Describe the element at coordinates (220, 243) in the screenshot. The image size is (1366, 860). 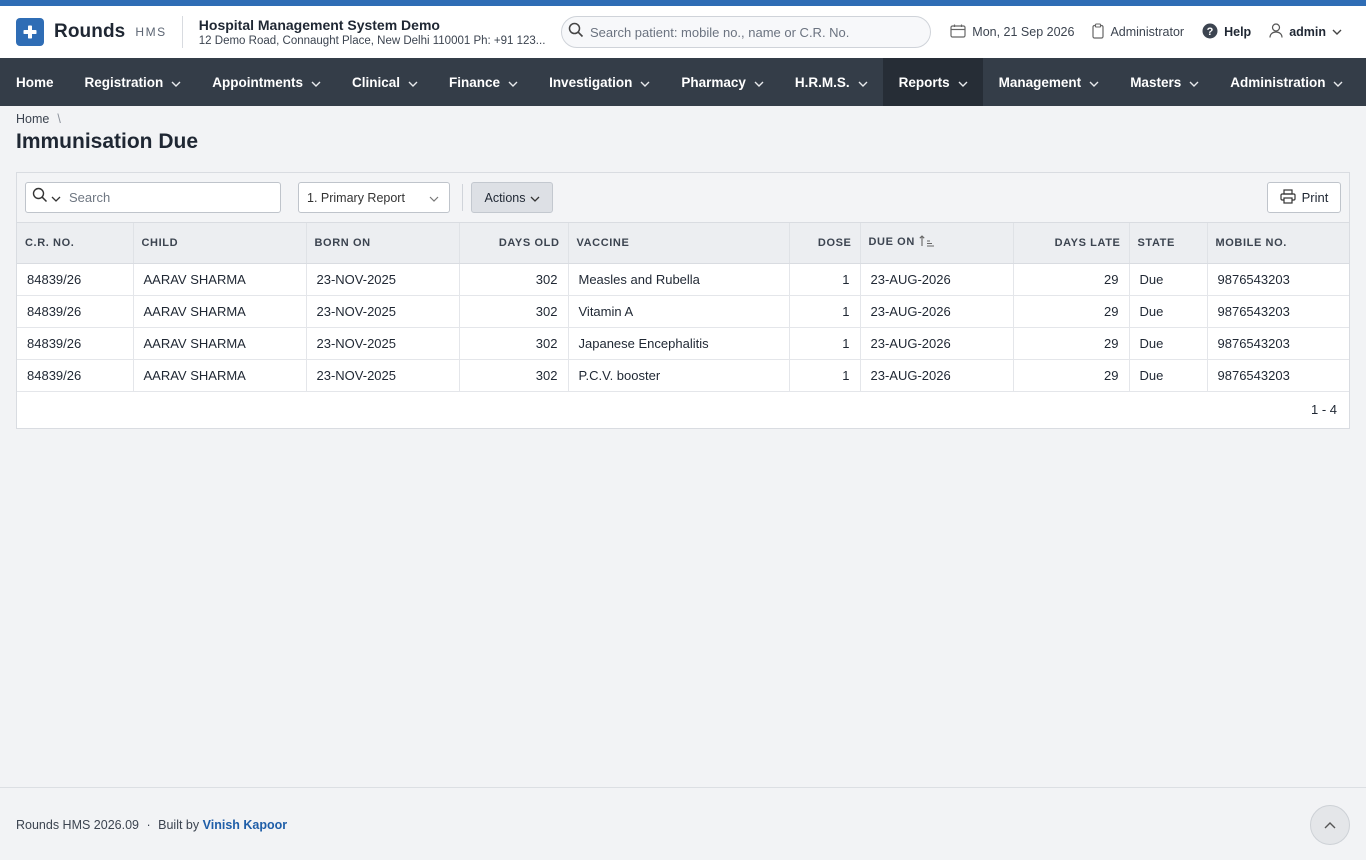
I see `column-header-child: CHILD` at that location.